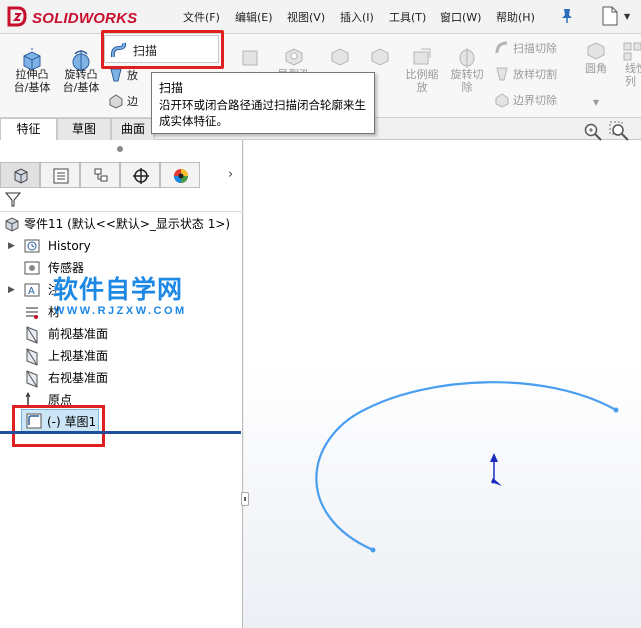 The width and height of the screenshot is (641, 628). I want to click on menu-tools: 工具(T), so click(407, 17).